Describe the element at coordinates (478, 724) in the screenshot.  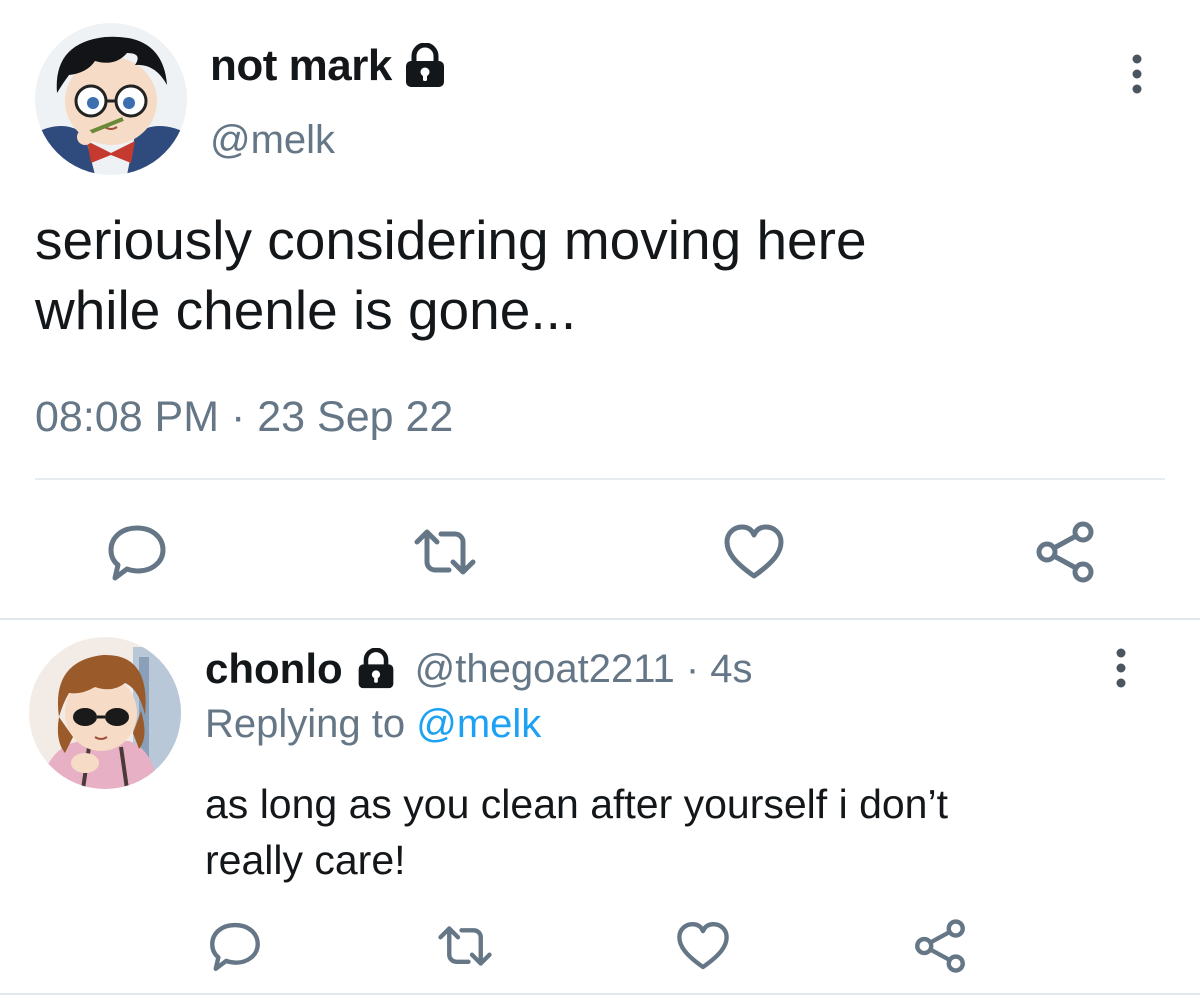
I see `replying-to-mention: @melk` at that location.